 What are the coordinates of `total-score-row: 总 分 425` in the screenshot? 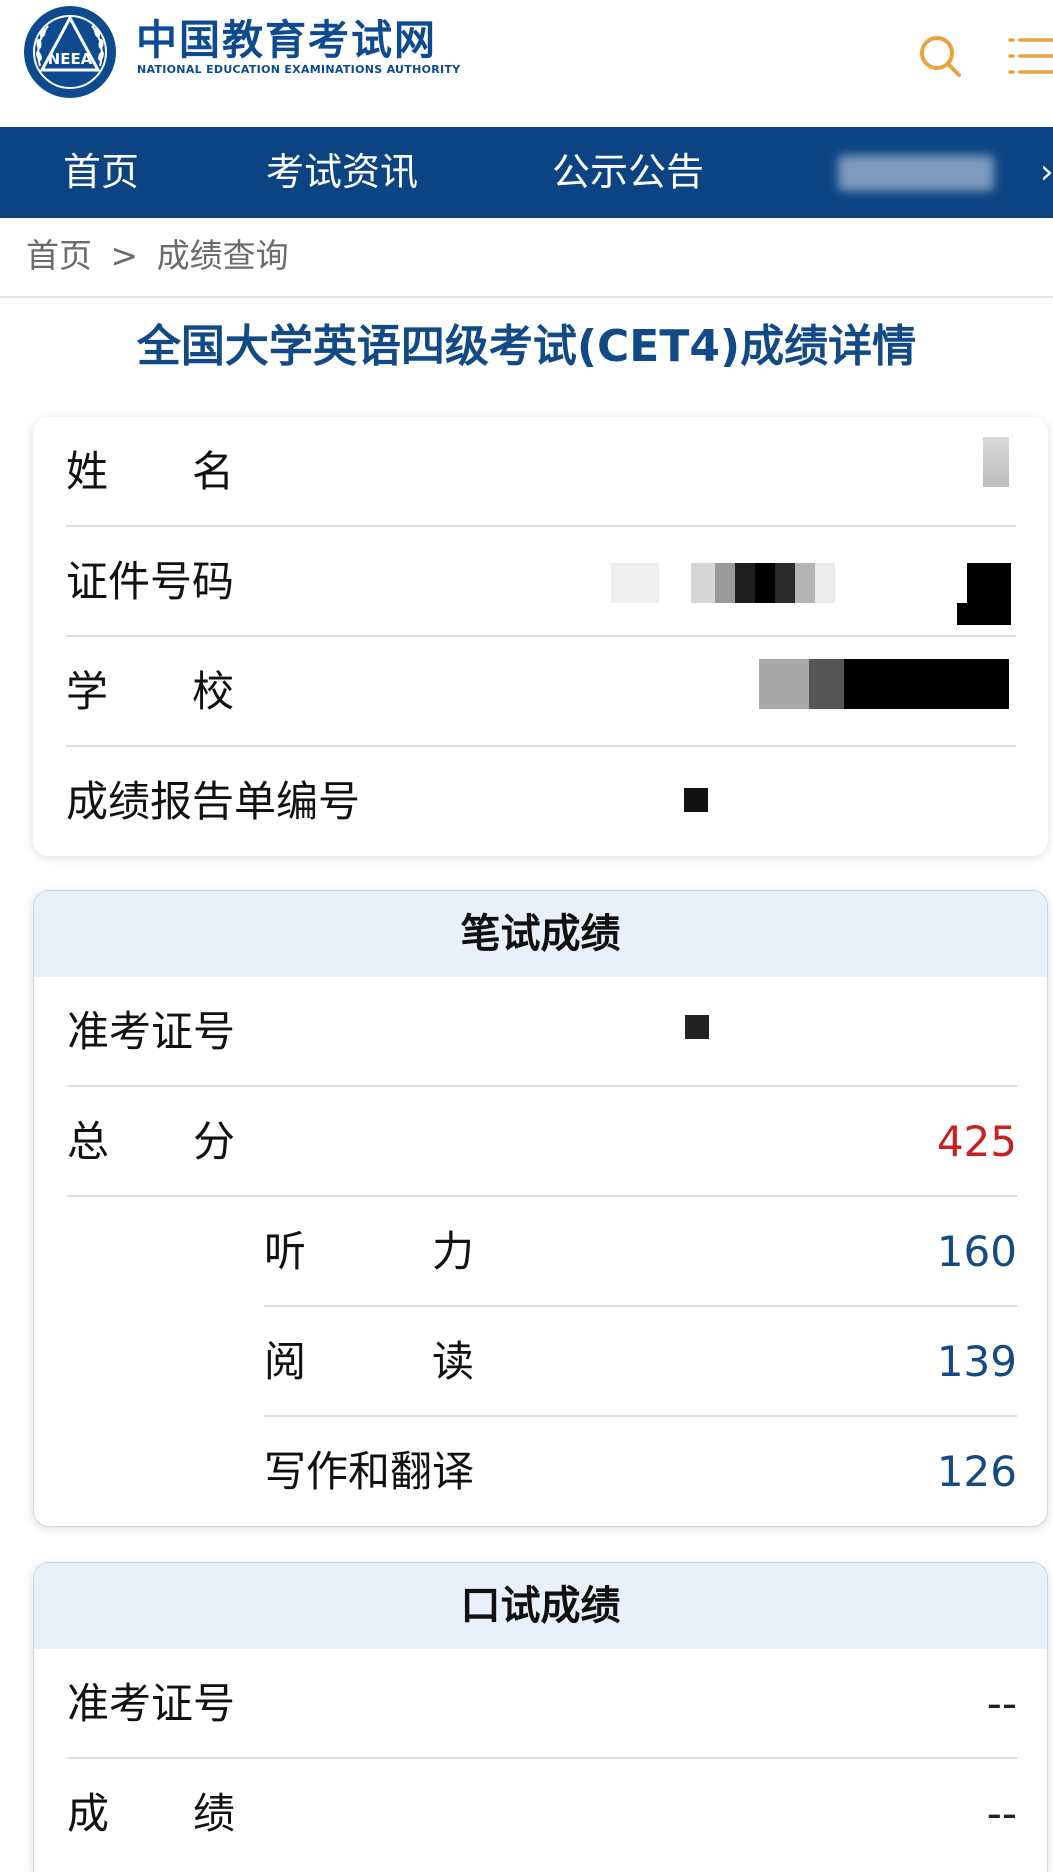 It's located at (557, 1142).